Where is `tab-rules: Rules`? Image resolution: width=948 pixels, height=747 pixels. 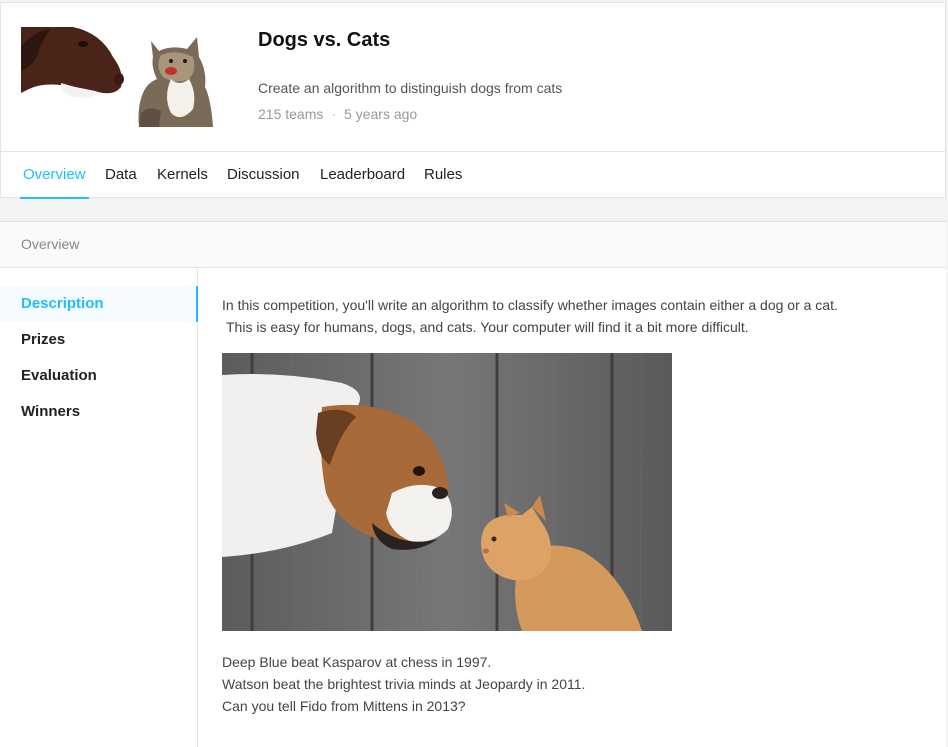 tab-rules: Rules is located at coordinates (443, 175).